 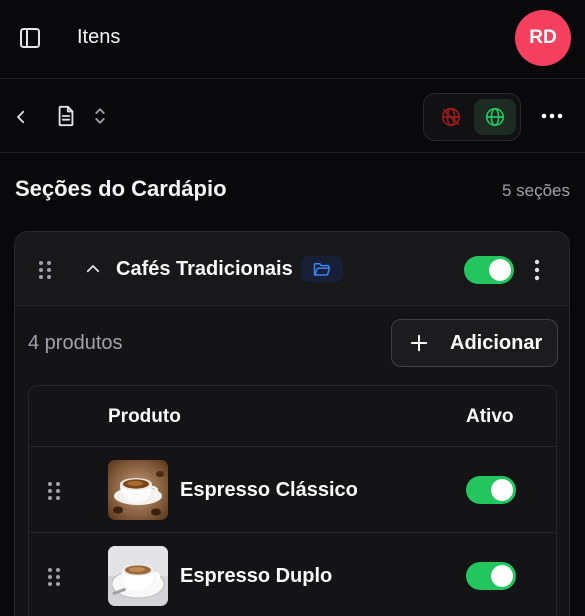 I want to click on language-toggle-group, so click(x=472, y=117).